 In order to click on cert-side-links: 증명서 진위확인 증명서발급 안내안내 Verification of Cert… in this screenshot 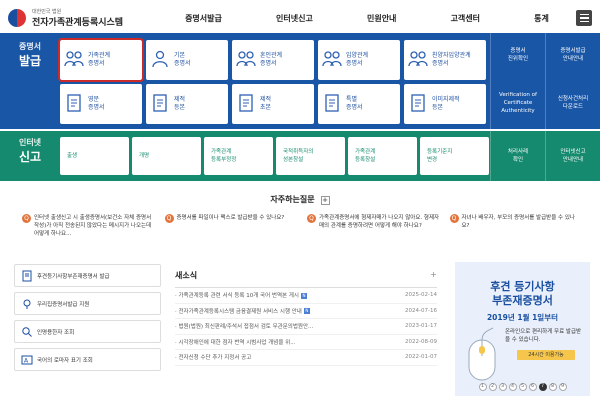, I will do `click(545, 81)`.